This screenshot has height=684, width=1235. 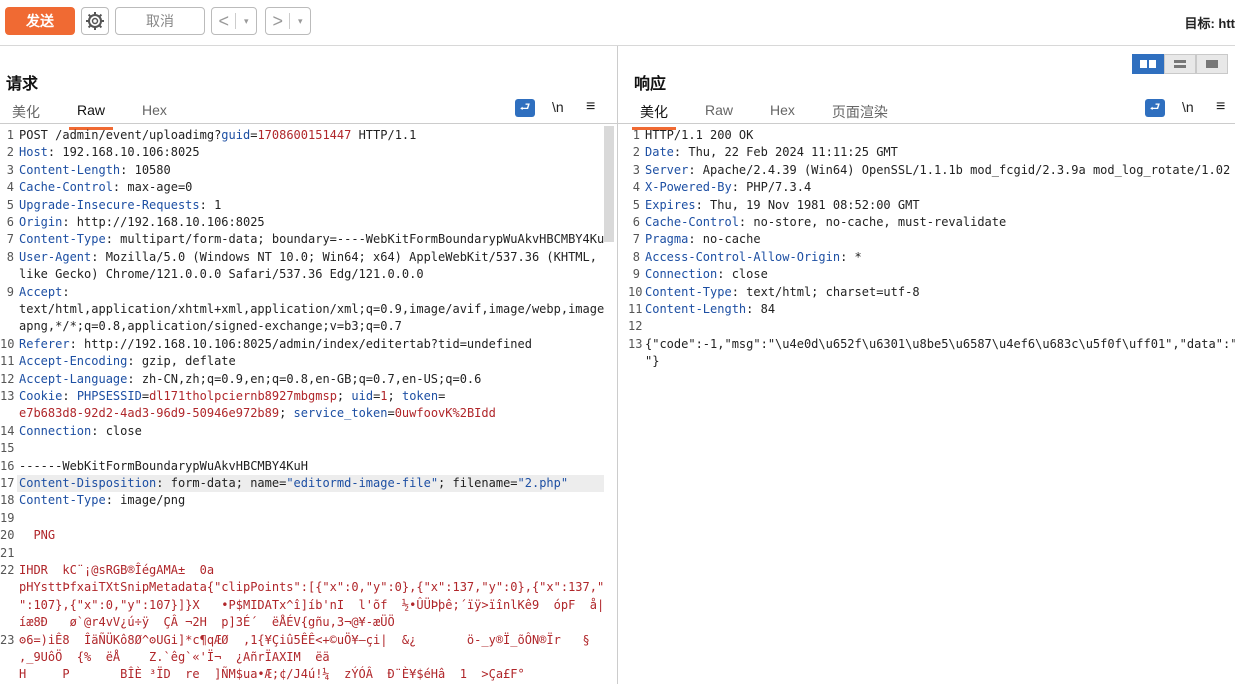 I want to click on code-line: Expires: Thu, 19 Nov 1981 08:52:00 GMT, so click(x=782, y=205).